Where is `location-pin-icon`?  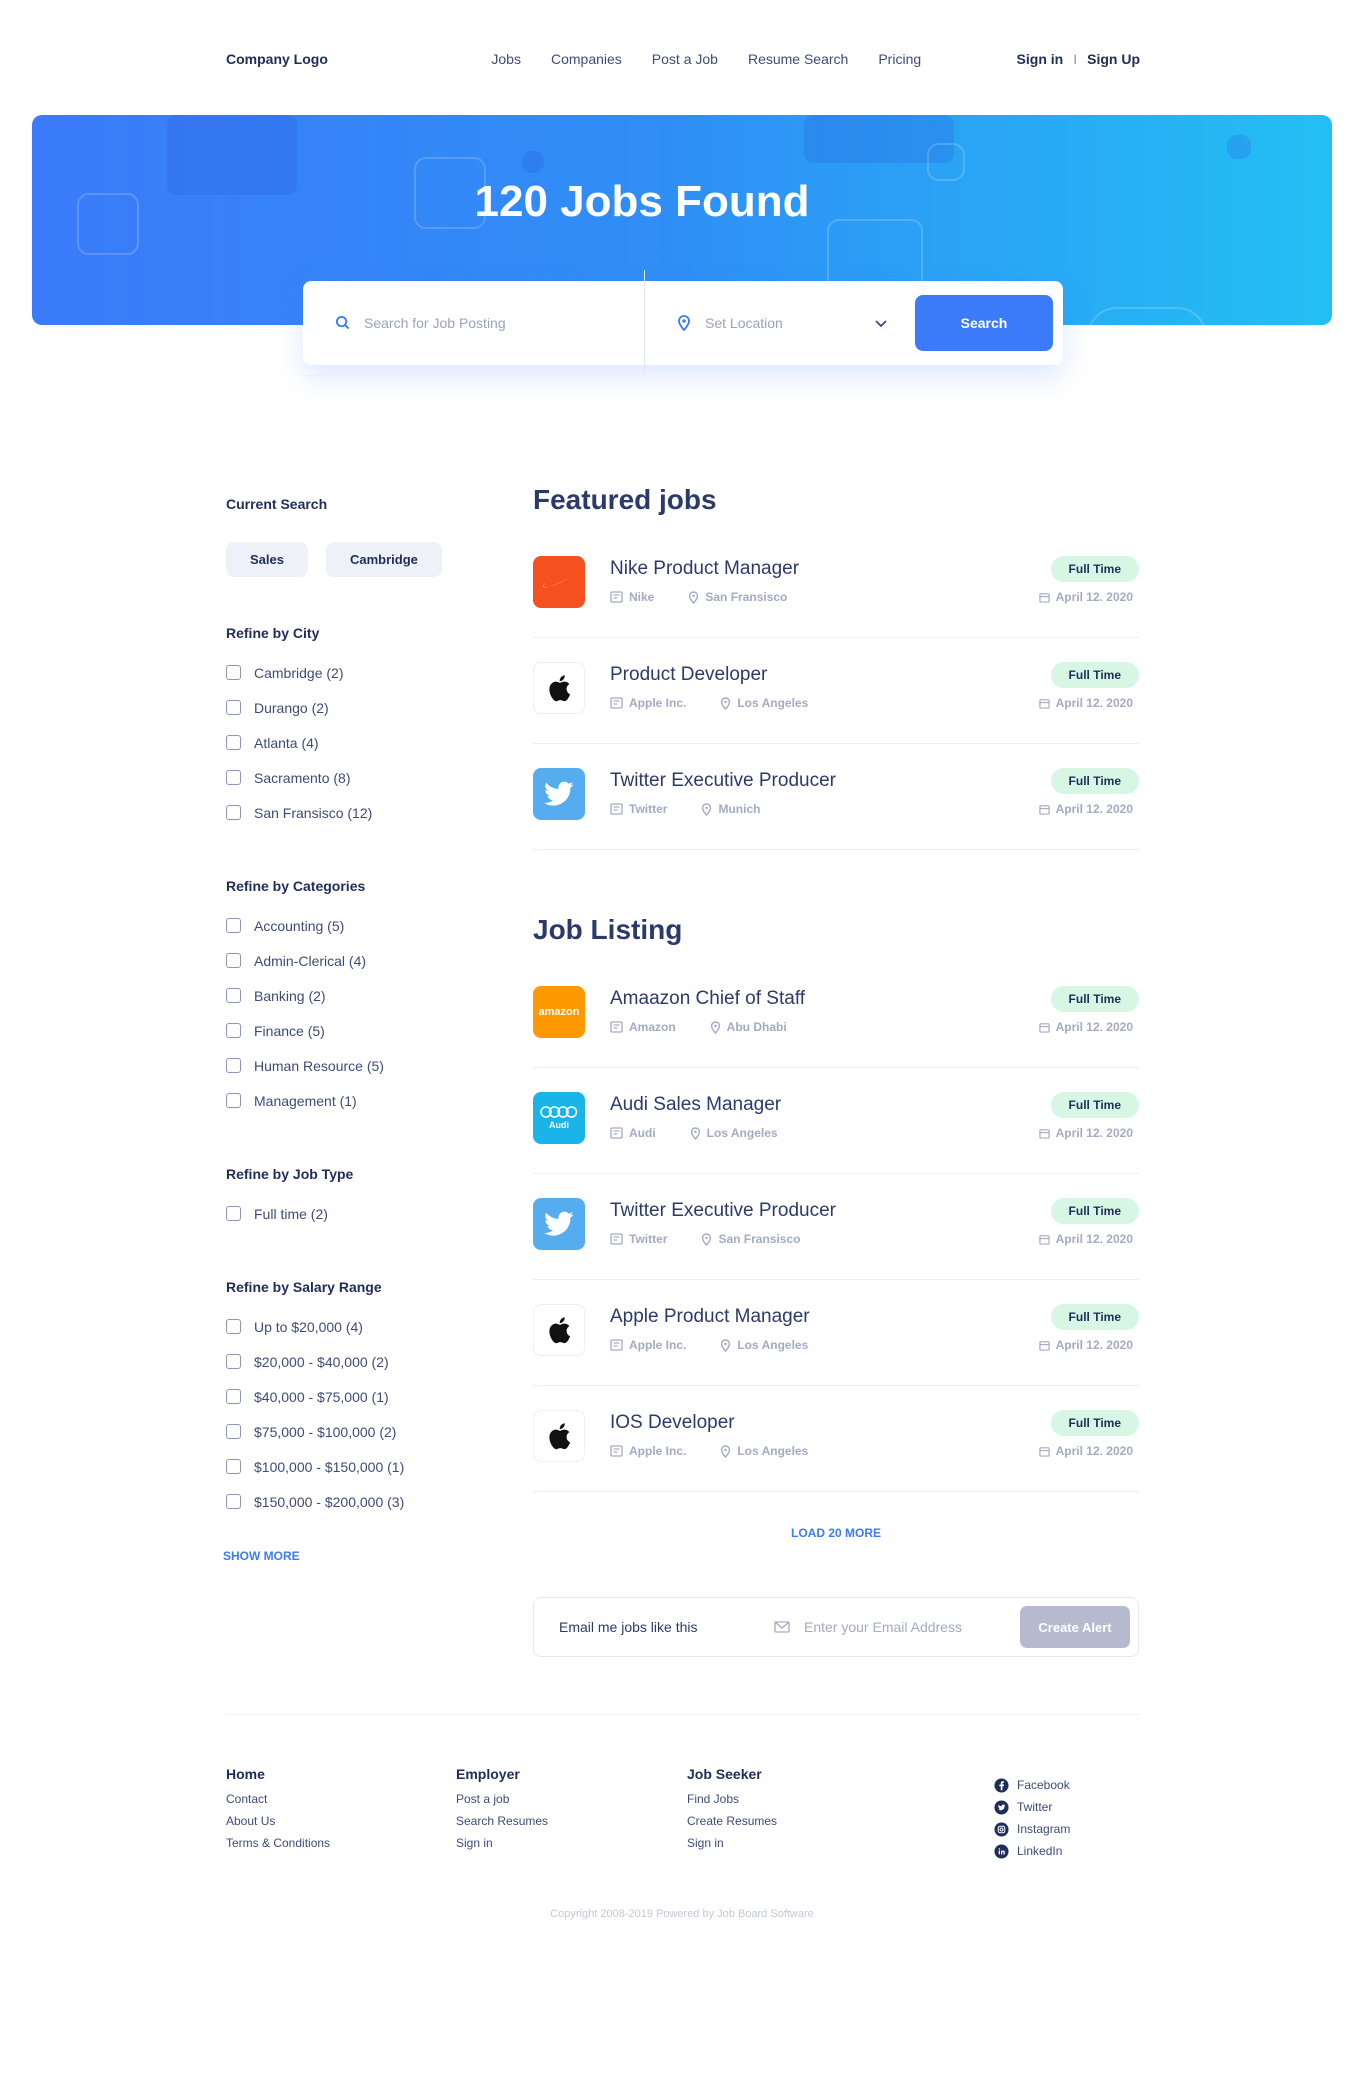
location-pin-icon is located at coordinates (695, 1133).